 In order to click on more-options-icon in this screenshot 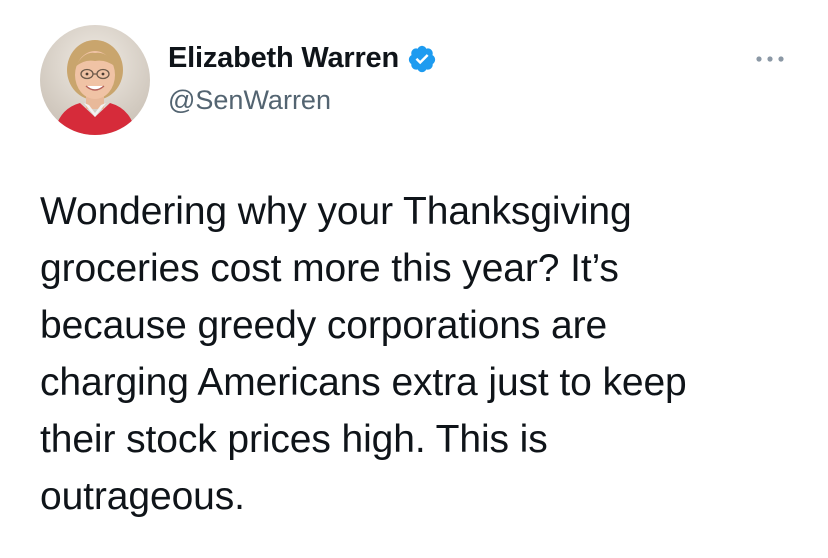, I will do `click(770, 59)`.